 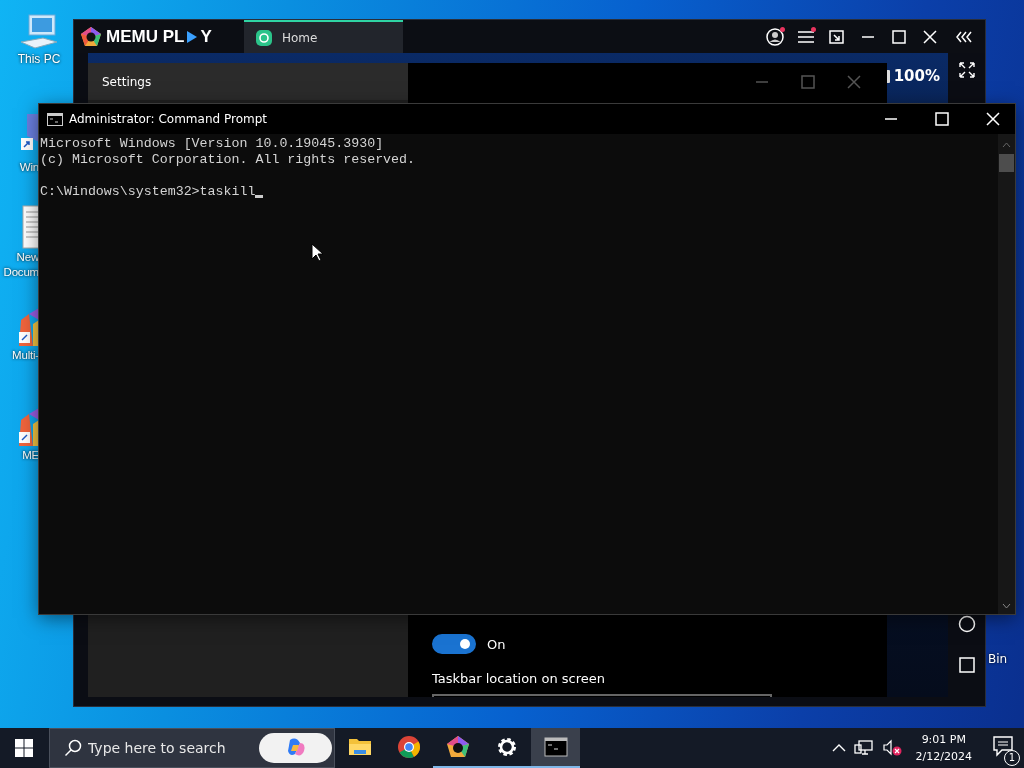 What do you see at coordinates (192, 36) in the screenshot?
I see `play-icon` at bounding box center [192, 36].